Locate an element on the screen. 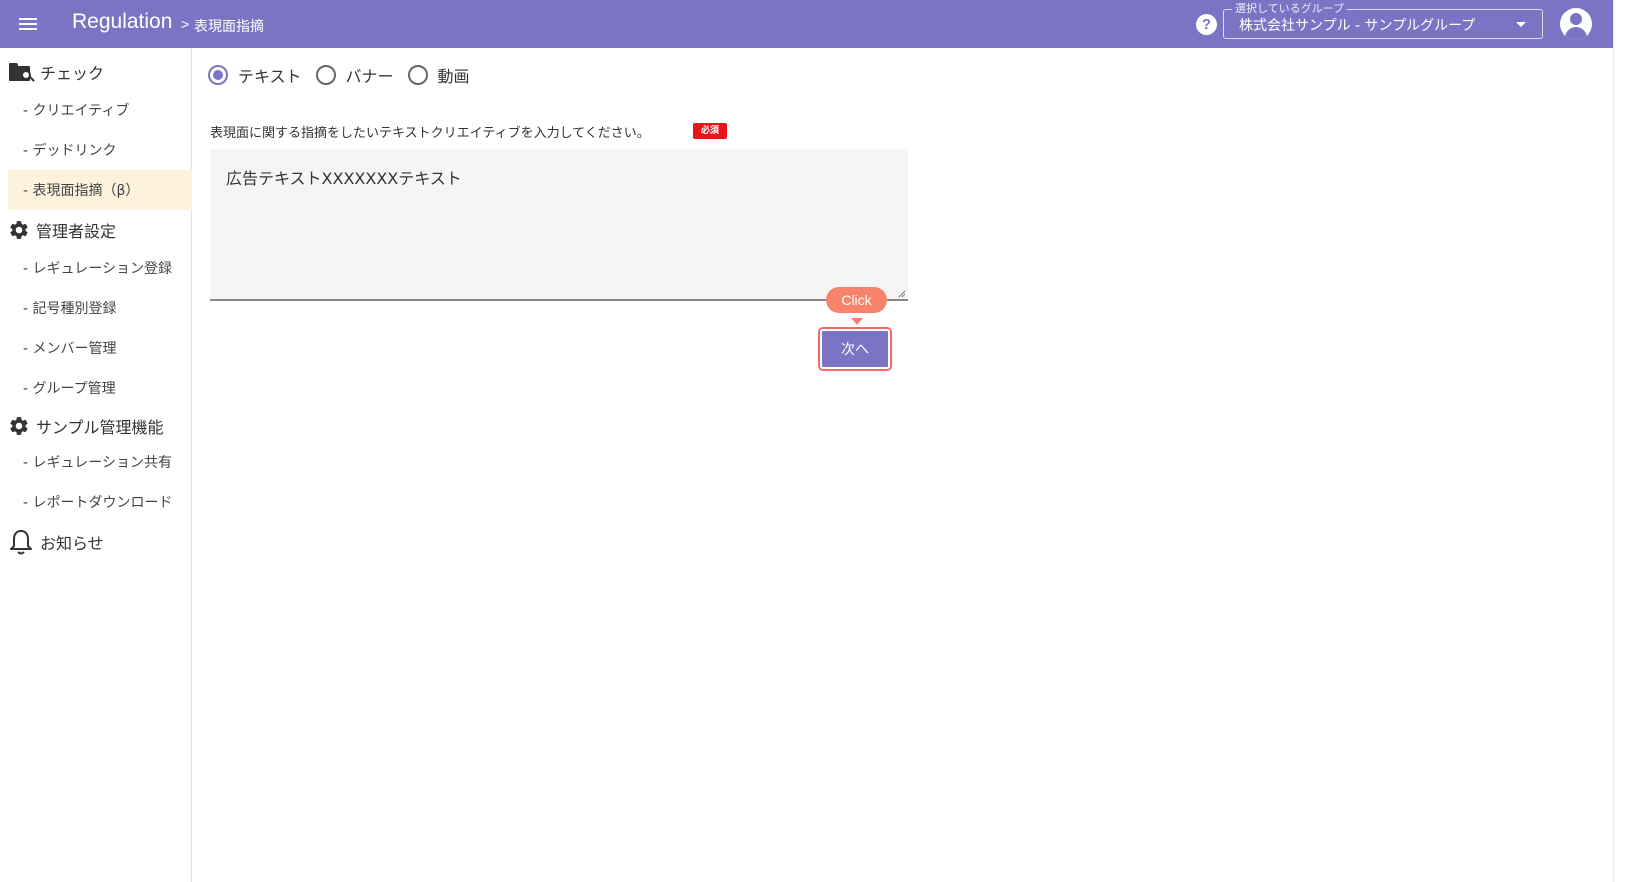 Image resolution: width=1628 pixels, height=882 pixels. radio-label: テキスト is located at coordinates (270, 76).